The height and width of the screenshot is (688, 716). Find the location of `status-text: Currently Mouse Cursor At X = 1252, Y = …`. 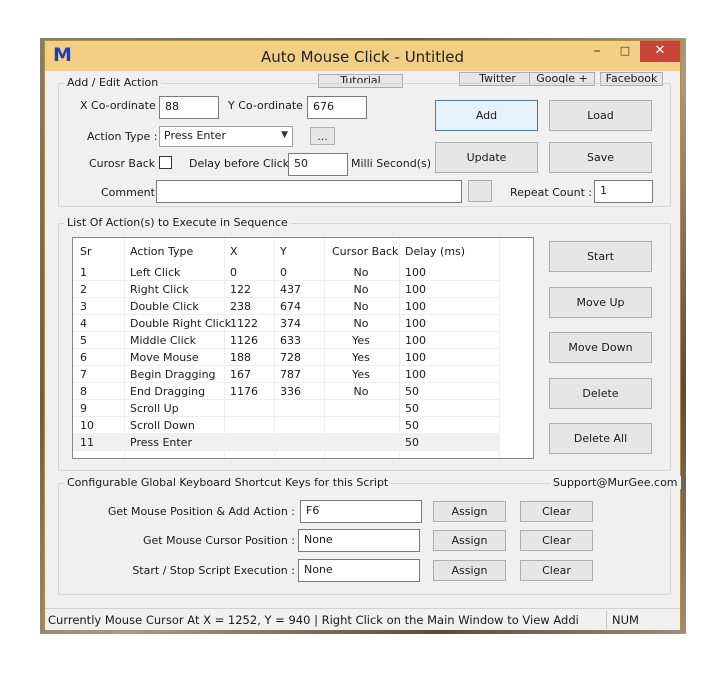

status-text: Currently Mouse Cursor At X = 1252, Y = … is located at coordinates (313, 620).